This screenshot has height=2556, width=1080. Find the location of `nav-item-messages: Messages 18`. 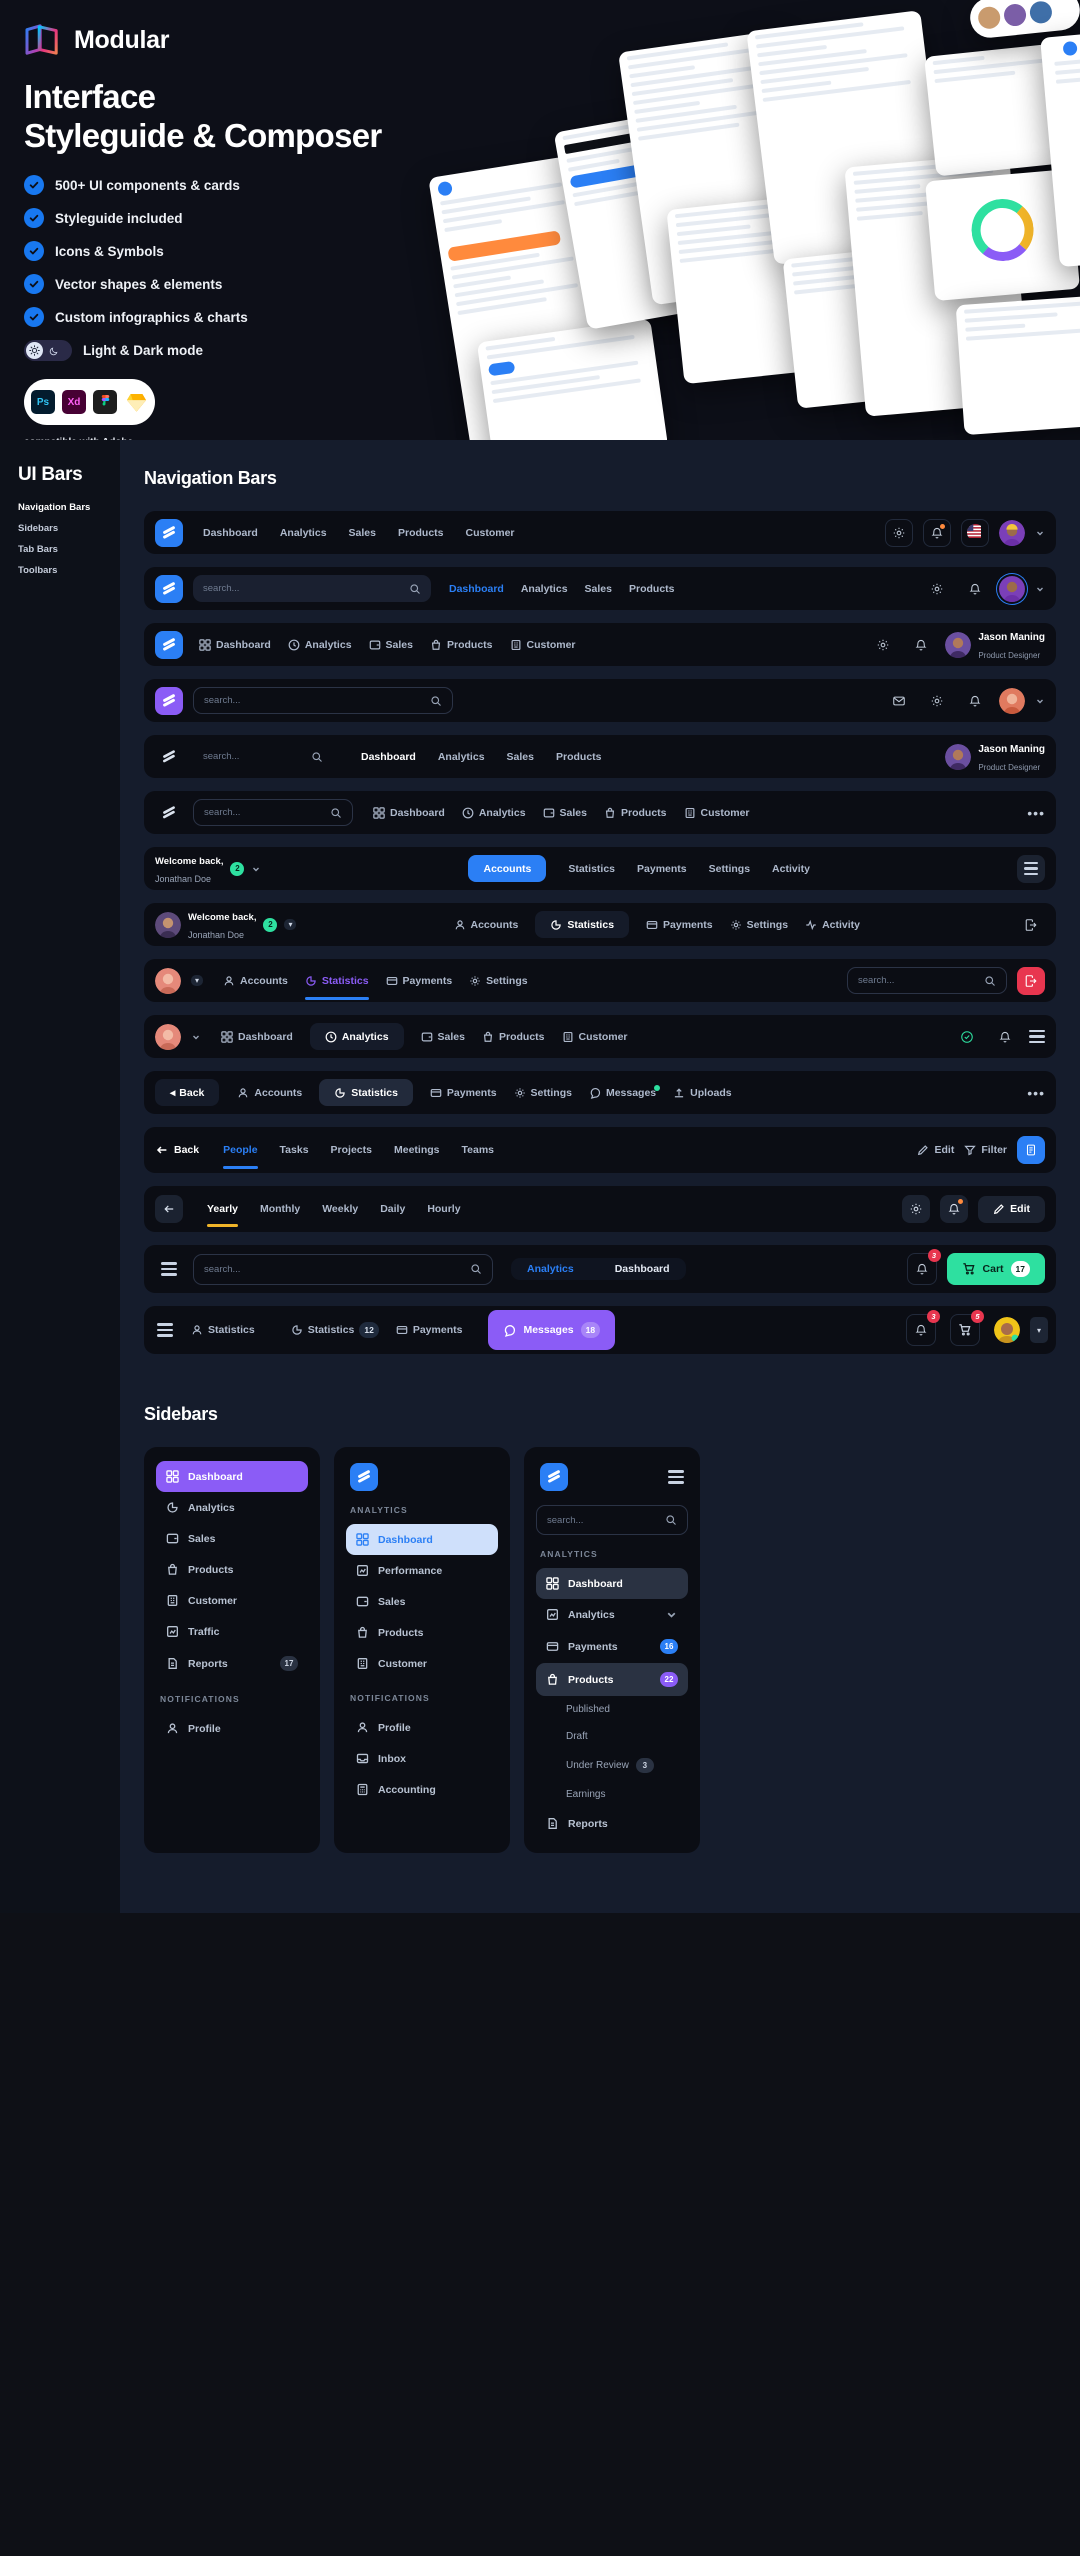

nav-item-messages: Messages 18 is located at coordinates (552, 1330).